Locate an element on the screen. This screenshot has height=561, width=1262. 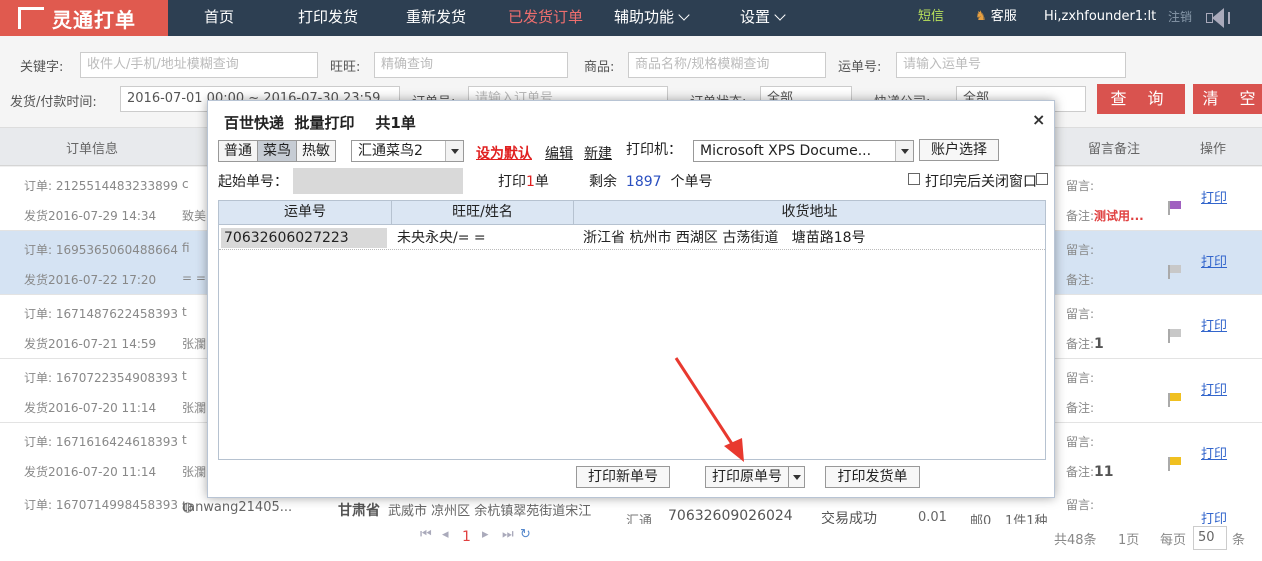
annotation-arrow is located at coordinates (709, 409).